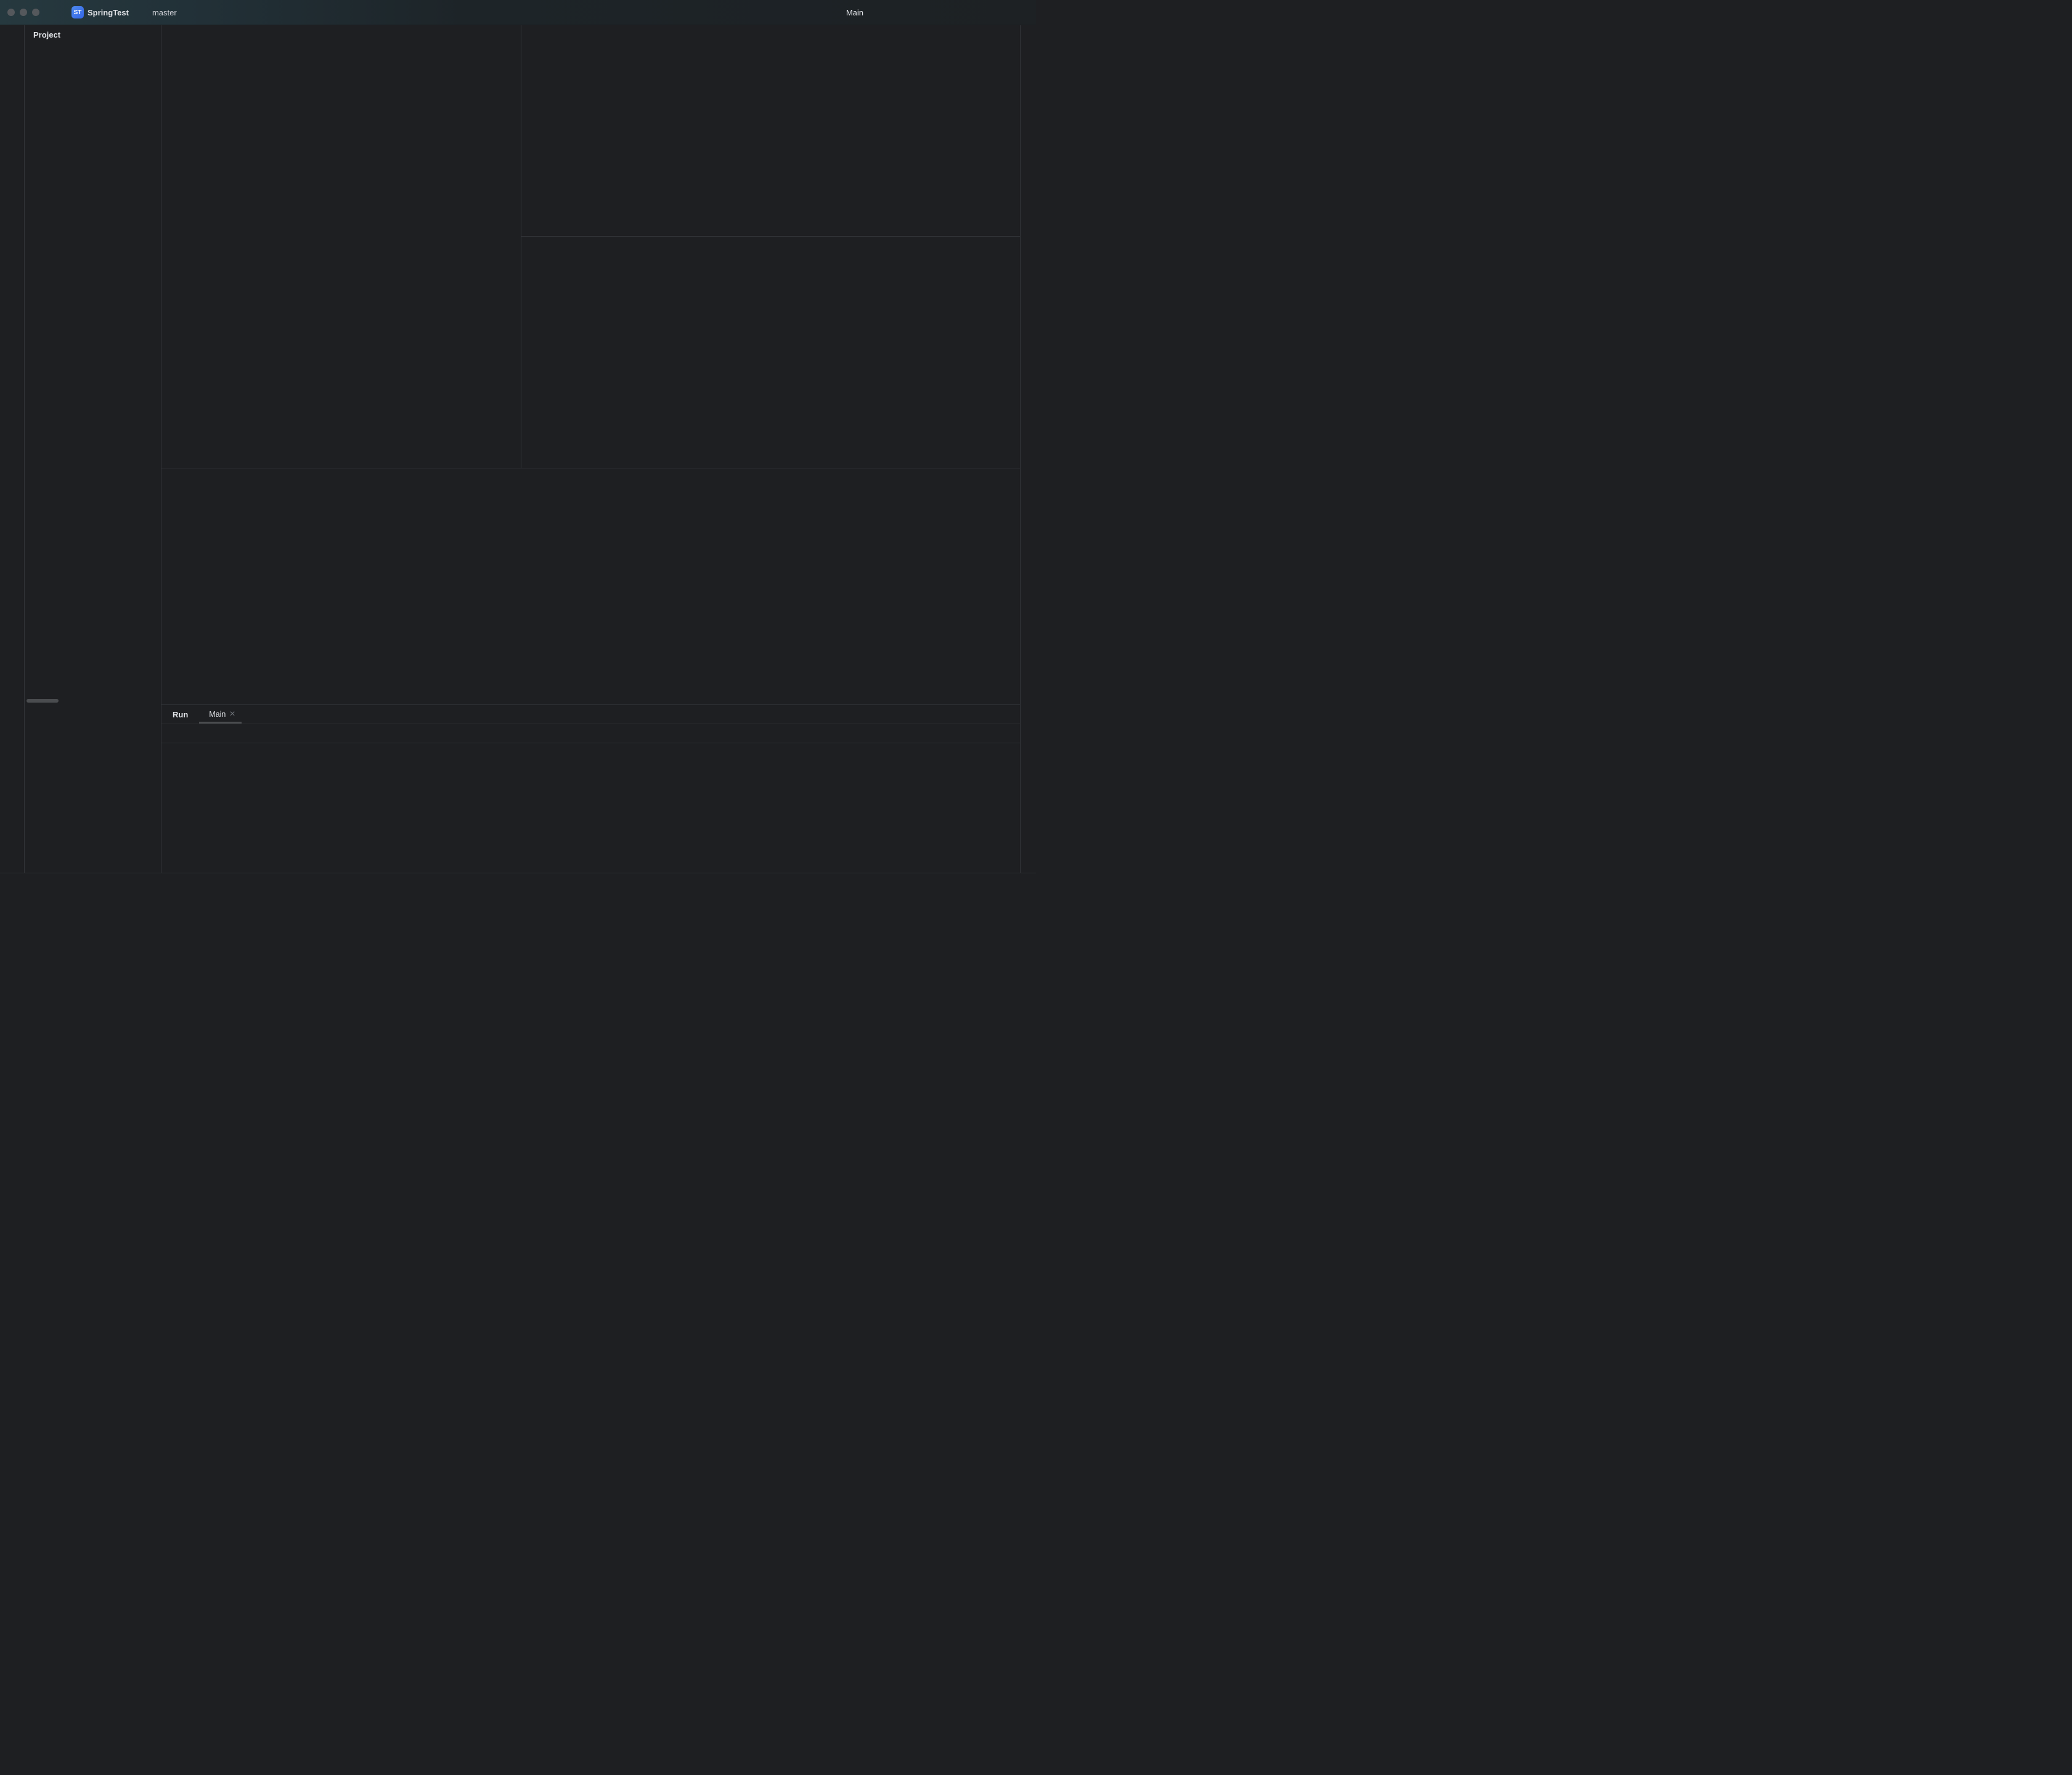 The height and width of the screenshot is (1775, 2072). I want to click on window-controls, so click(24, 12).